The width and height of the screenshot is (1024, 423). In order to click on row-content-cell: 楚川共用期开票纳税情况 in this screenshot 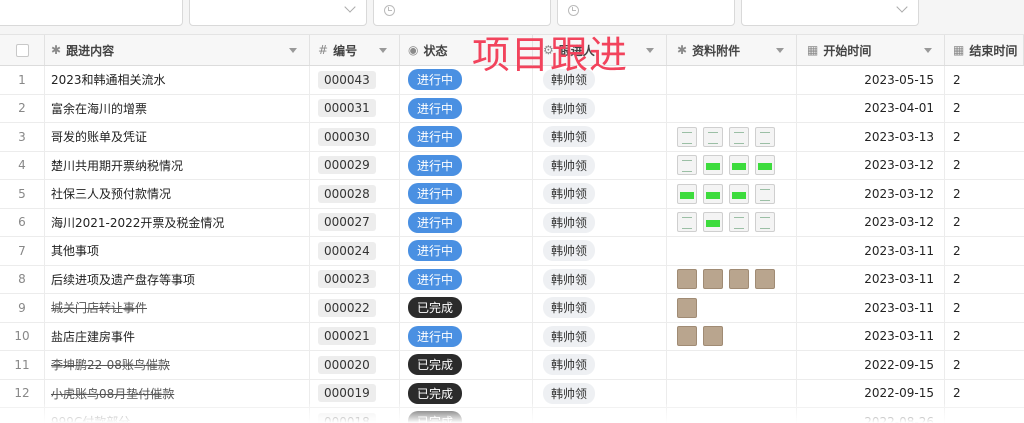, I will do `click(177, 165)`.